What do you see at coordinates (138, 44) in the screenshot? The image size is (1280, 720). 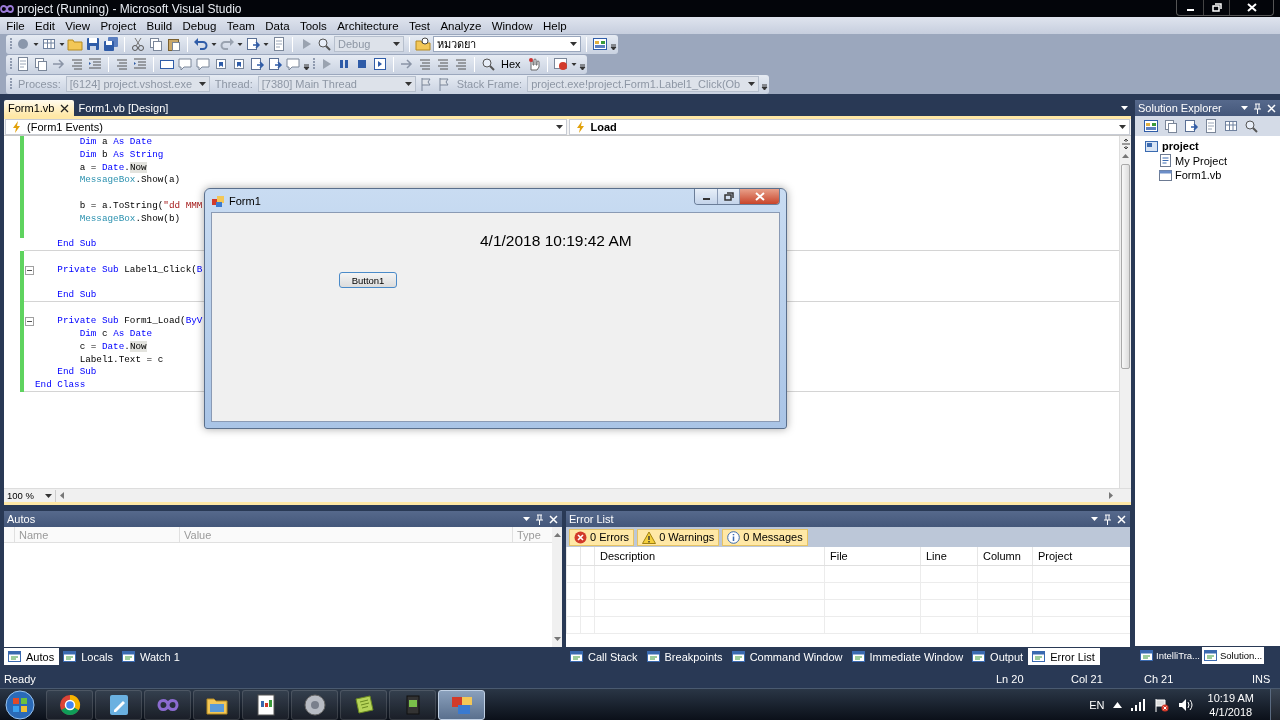 I see `scissors-icon` at bounding box center [138, 44].